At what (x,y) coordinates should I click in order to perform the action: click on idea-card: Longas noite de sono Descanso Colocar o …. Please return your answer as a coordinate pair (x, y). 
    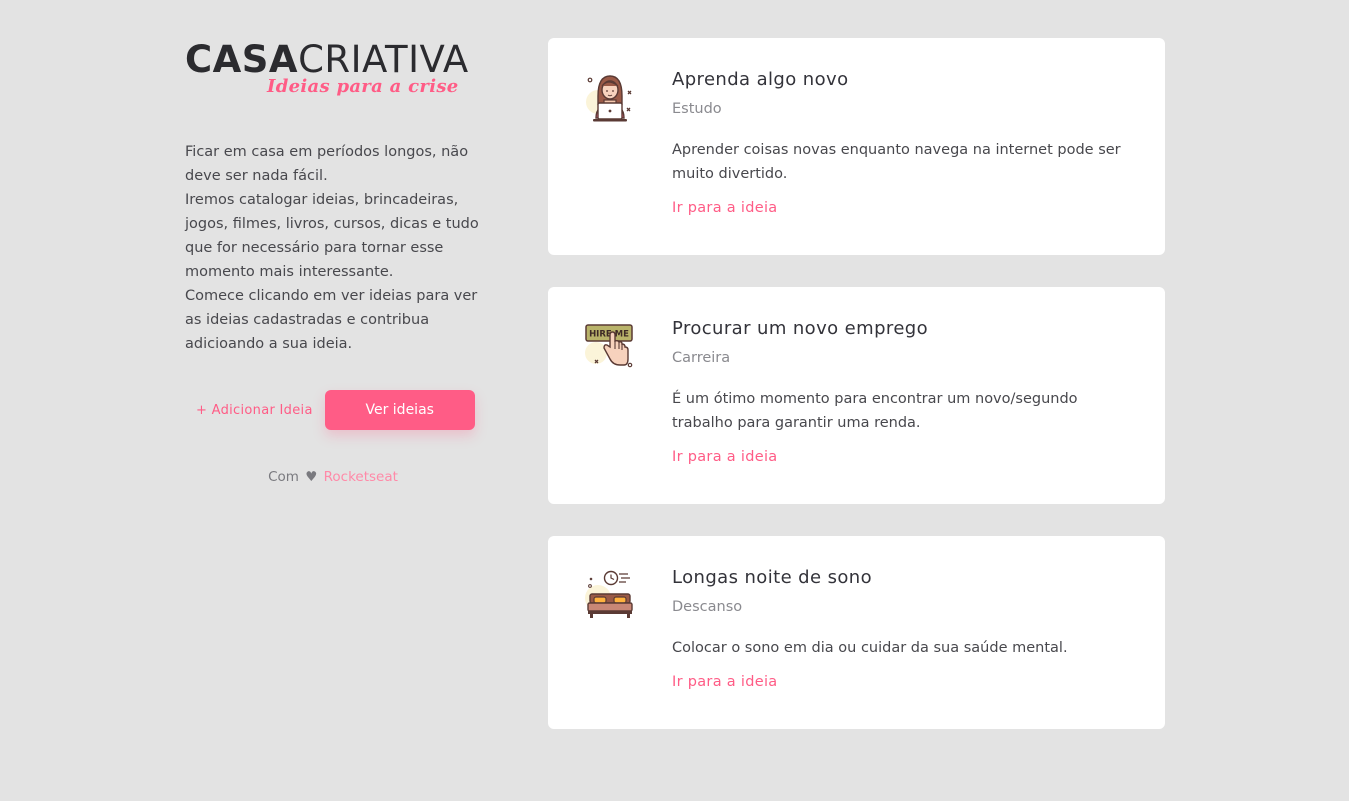
    Looking at the image, I should click on (856, 632).